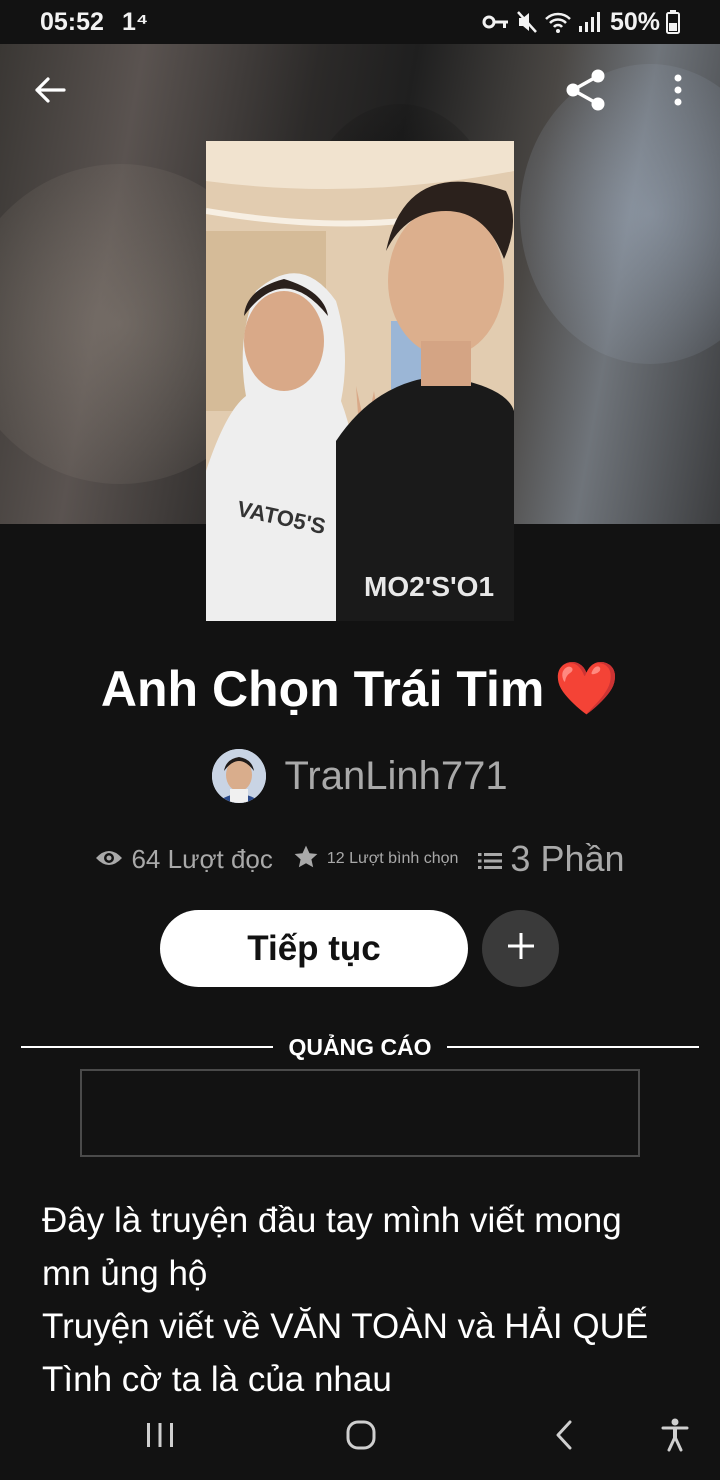 The width and height of the screenshot is (720, 1480). Describe the element at coordinates (360, 22) in the screenshot. I see `status-bar: 05:52 1⁴ 50%` at that location.